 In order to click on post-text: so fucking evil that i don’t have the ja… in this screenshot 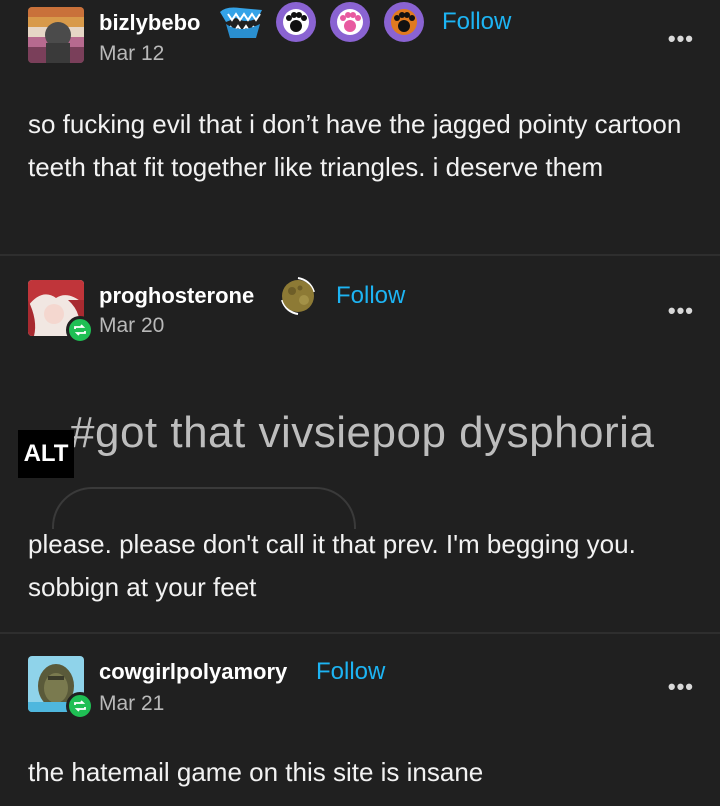, I will do `click(355, 145)`.